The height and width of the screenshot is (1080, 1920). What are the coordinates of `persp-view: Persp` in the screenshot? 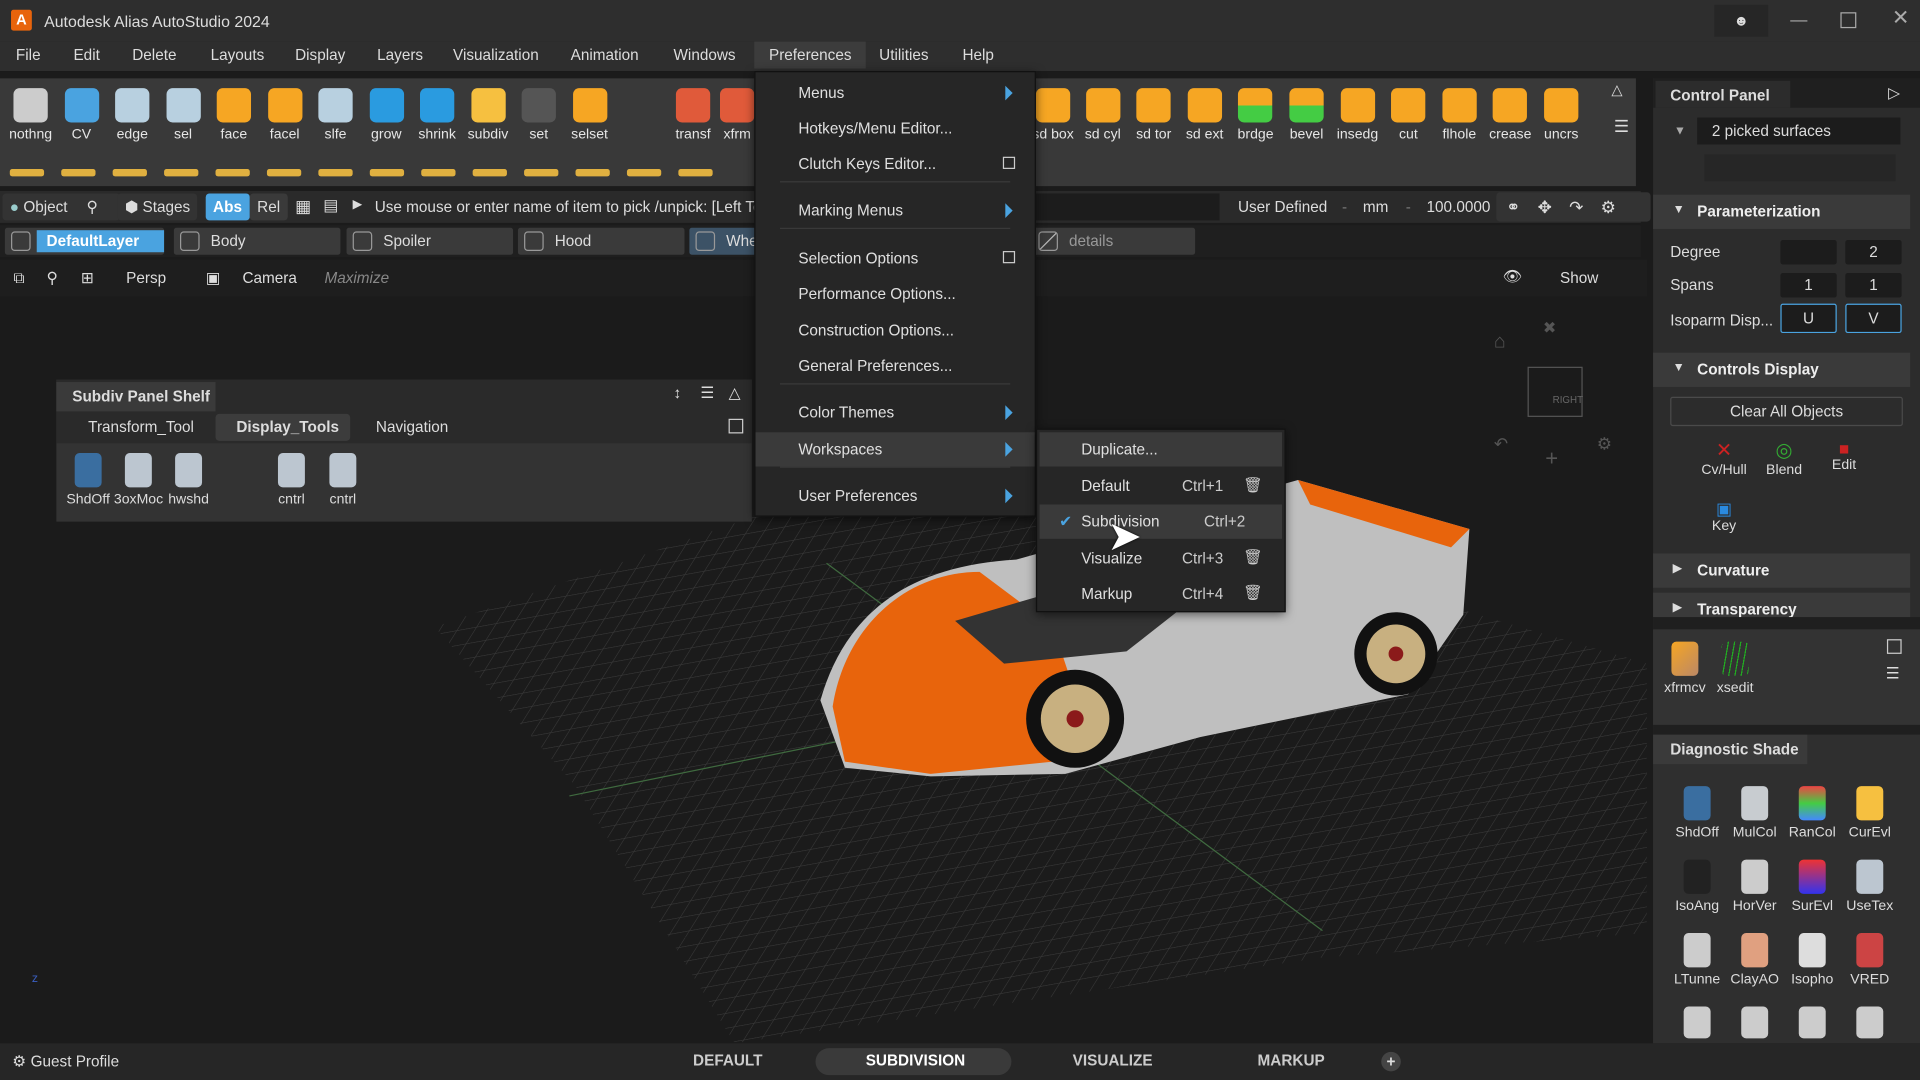 It's located at (146, 277).